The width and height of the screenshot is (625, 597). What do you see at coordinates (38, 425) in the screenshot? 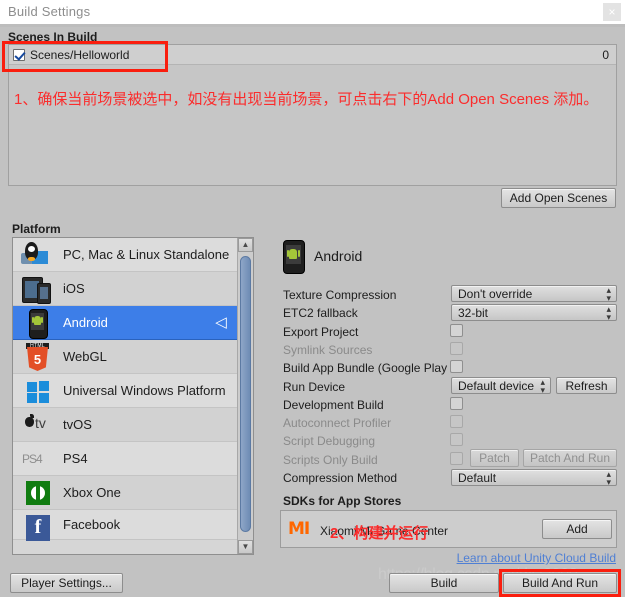
I see `tvos-icon: tv` at bounding box center [38, 425].